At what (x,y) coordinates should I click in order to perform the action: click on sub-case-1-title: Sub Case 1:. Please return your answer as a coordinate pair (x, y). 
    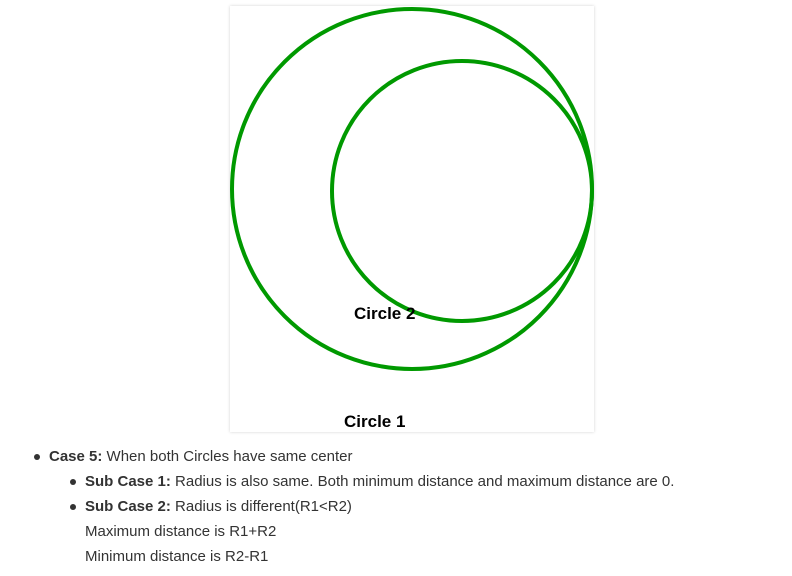
    Looking at the image, I should click on (128, 481).